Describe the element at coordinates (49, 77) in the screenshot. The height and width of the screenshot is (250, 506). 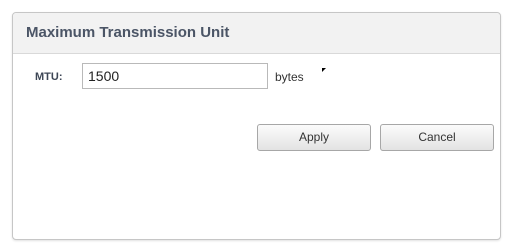
I see `mtu-label: MTU:` at that location.